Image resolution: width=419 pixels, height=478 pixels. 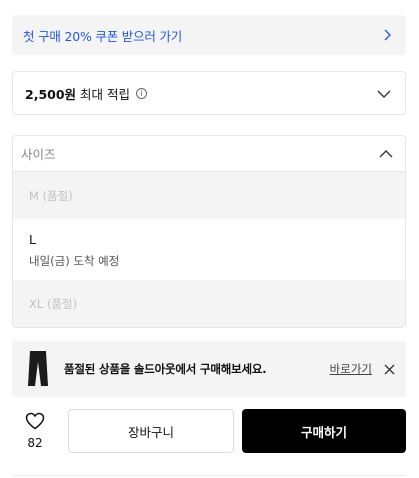 I want to click on soldout-message: 품절된 상품을 솔드아웃에서 구매해보세요., so click(x=165, y=369).